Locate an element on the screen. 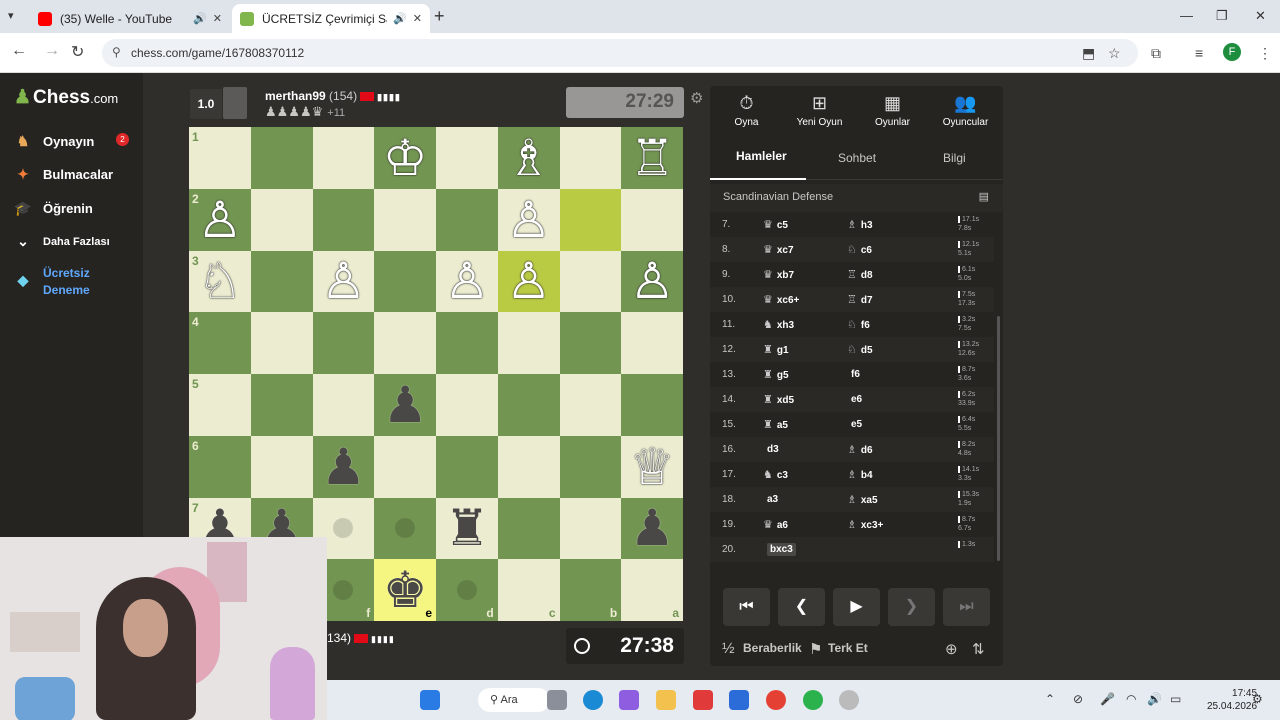 This screenshot has width=1280, height=720. tab-new-game: ⊞ Yeni Oyun is located at coordinates (819, 111).